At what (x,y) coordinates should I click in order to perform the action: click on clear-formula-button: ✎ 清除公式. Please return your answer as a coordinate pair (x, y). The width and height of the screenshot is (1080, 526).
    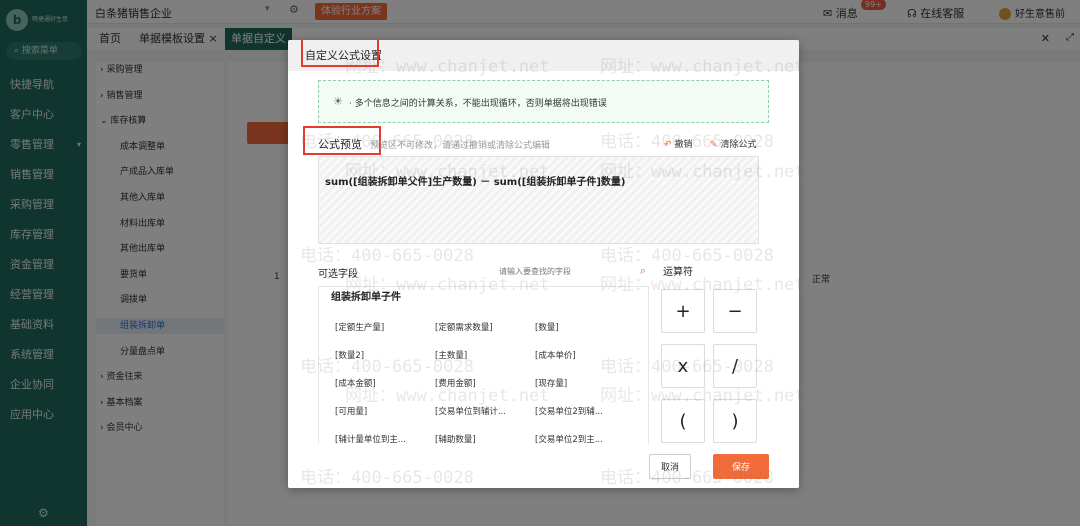
    Looking at the image, I should click on (733, 143).